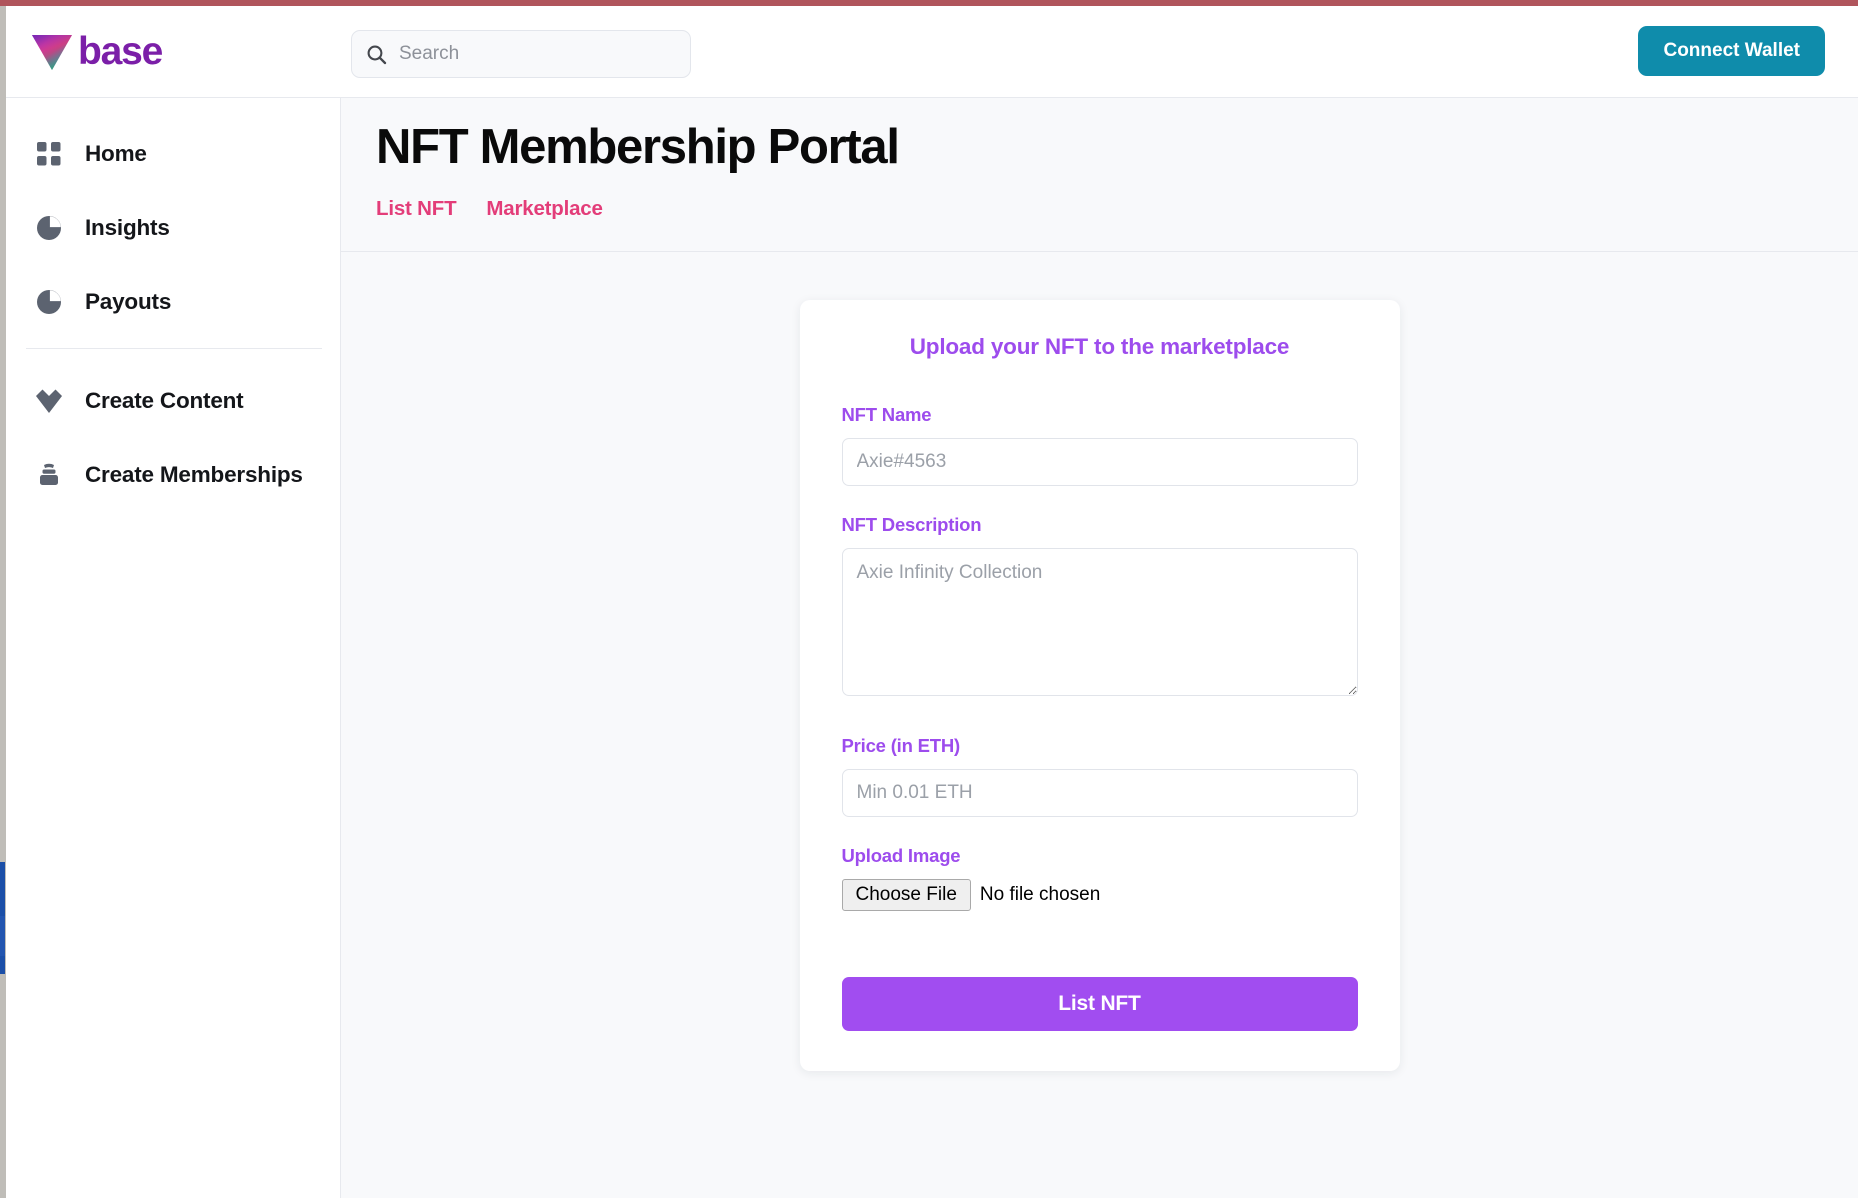 The width and height of the screenshot is (1858, 1198). What do you see at coordinates (416, 209) in the screenshot?
I see `tab-list-nft: List NFT` at bounding box center [416, 209].